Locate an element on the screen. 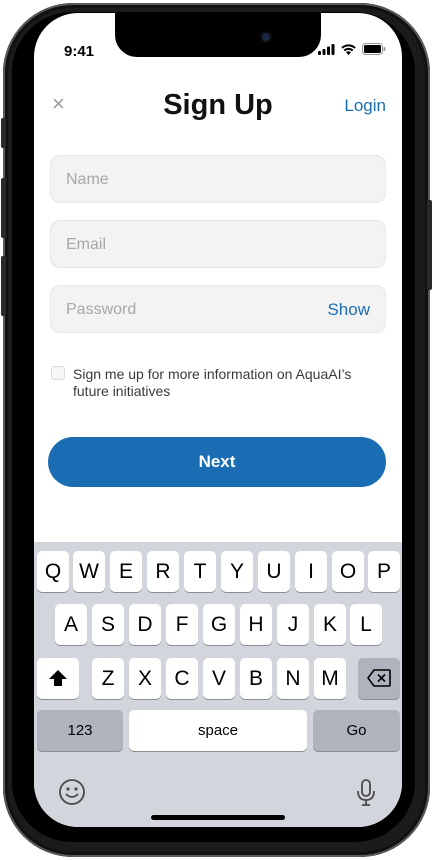 This screenshot has height=860, width=433. backspace-key is located at coordinates (379, 678).